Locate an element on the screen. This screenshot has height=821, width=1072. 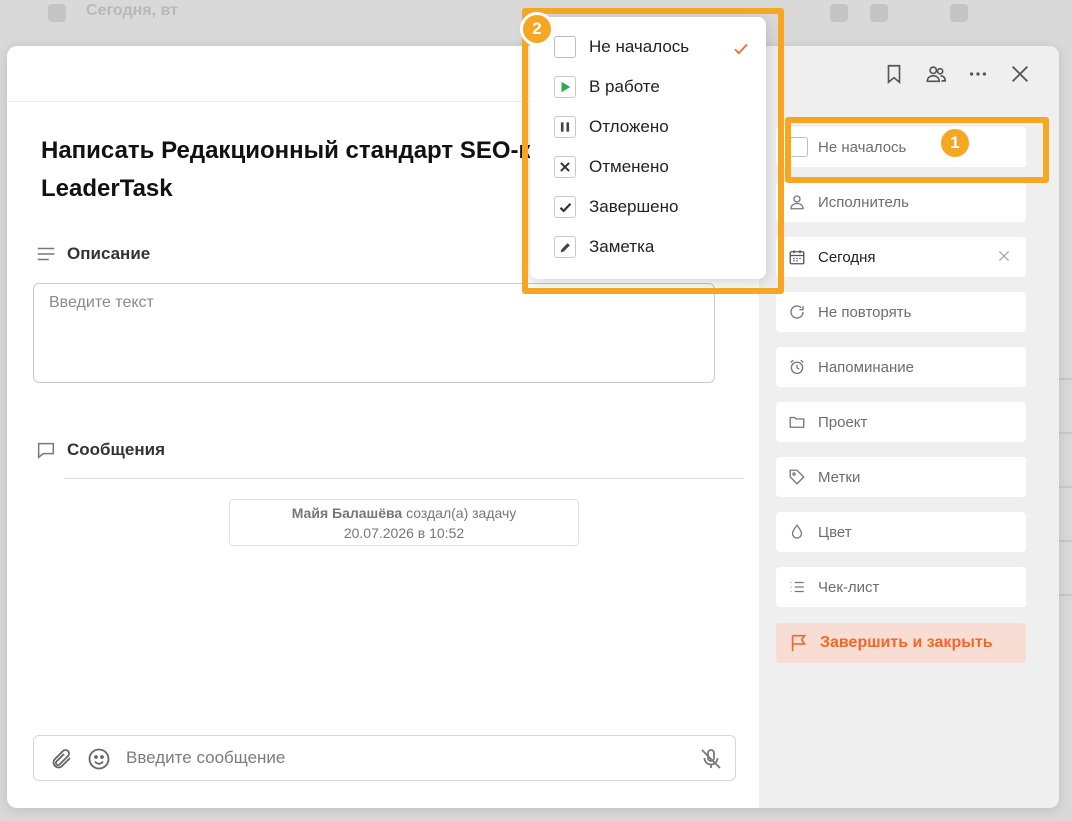
status-option-label: Не началось is located at coordinates (639, 46).